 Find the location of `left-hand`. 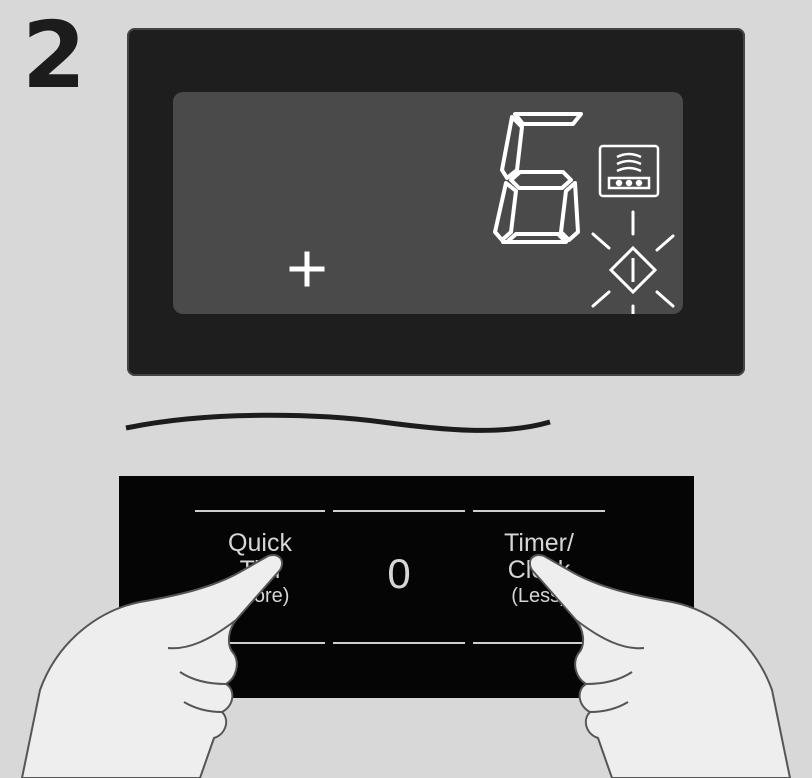

left-hand is located at coordinates (152, 666).